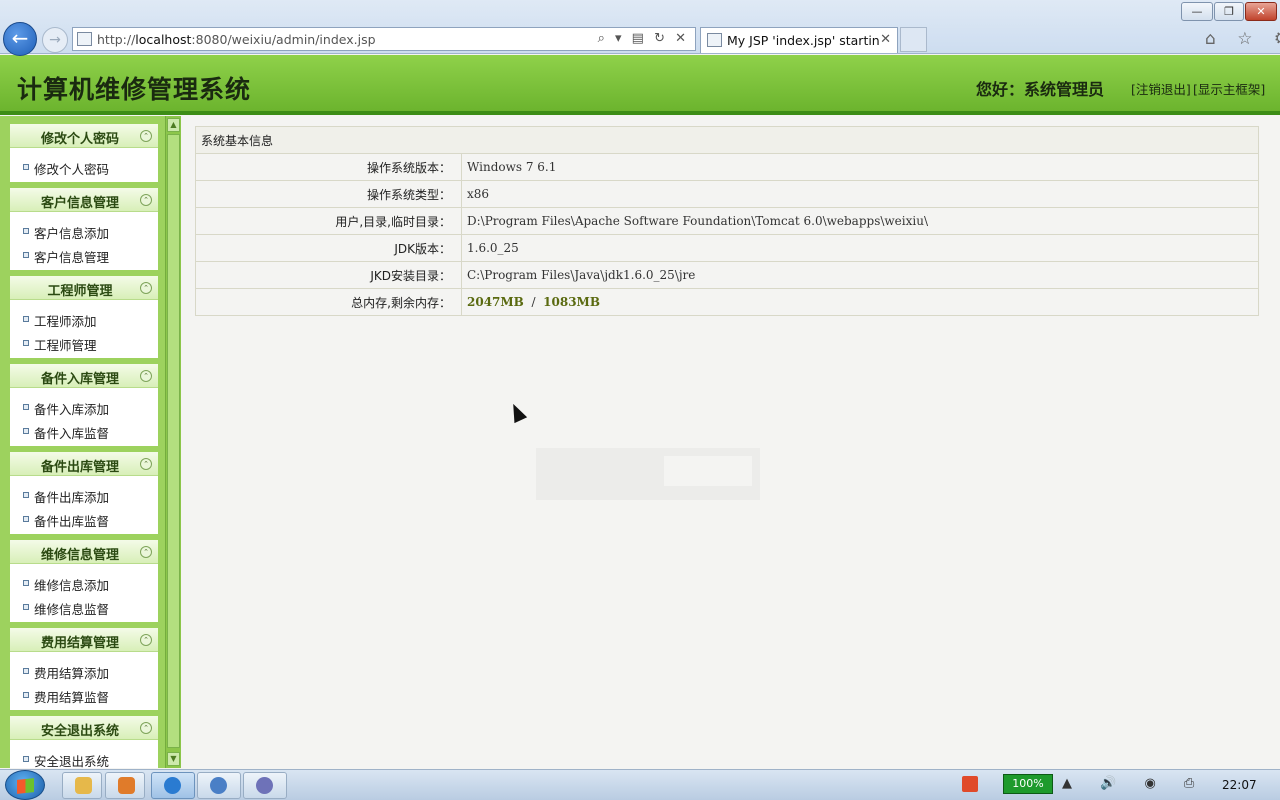  Describe the element at coordinates (84, 39) in the screenshot. I see `page-favicon-icon` at that location.